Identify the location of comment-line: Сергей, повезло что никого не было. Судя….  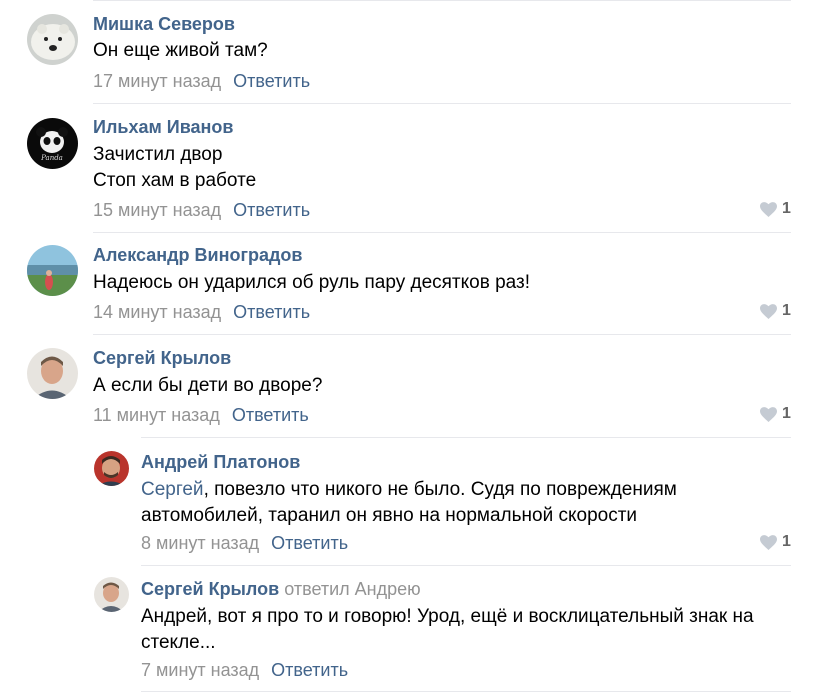
(409, 490).